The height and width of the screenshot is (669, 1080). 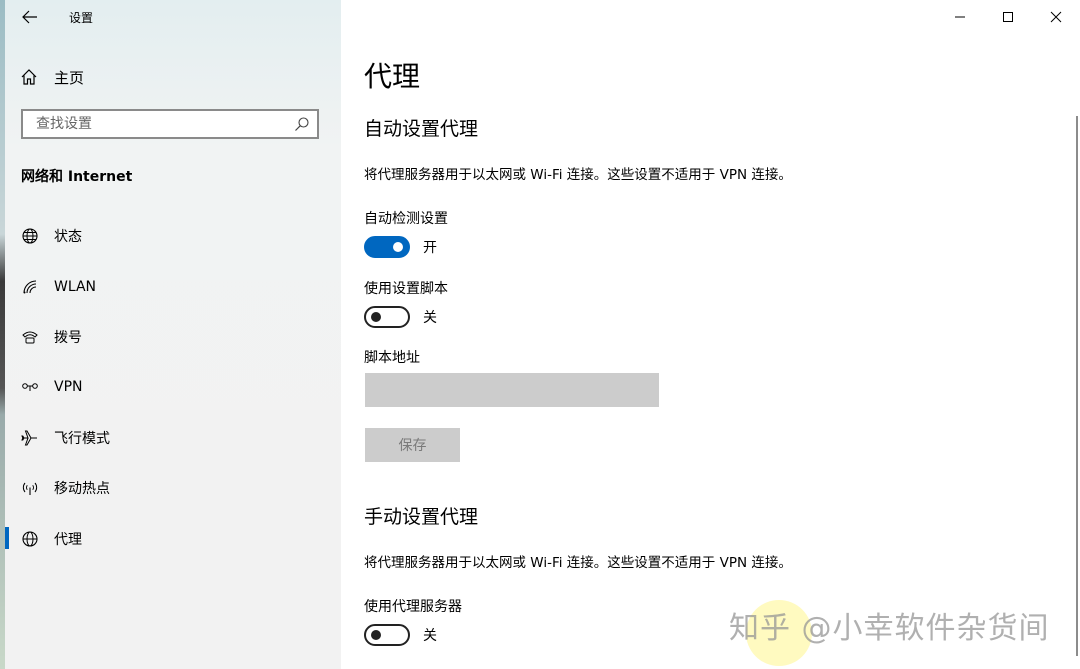 I want to click on use-script-toggle, so click(x=387, y=317).